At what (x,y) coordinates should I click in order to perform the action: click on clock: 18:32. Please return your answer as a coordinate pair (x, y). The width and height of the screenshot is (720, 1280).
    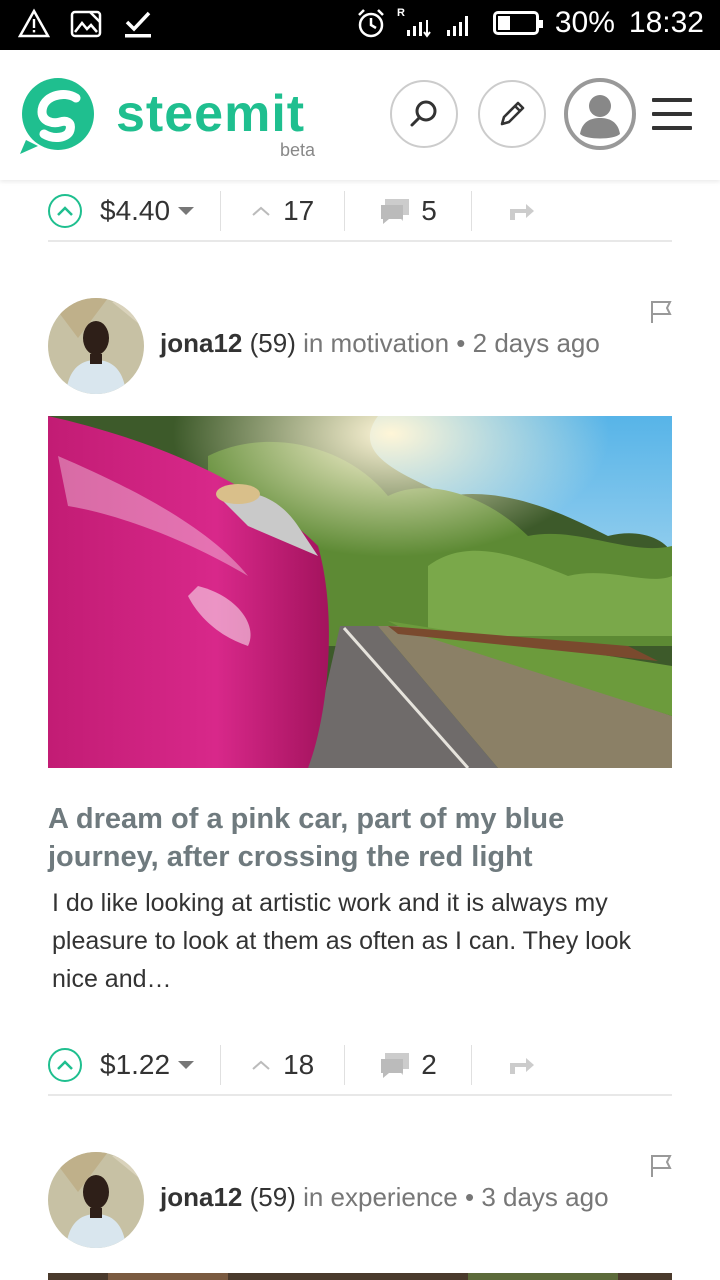
    Looking at the image, I should click on (666, 22).